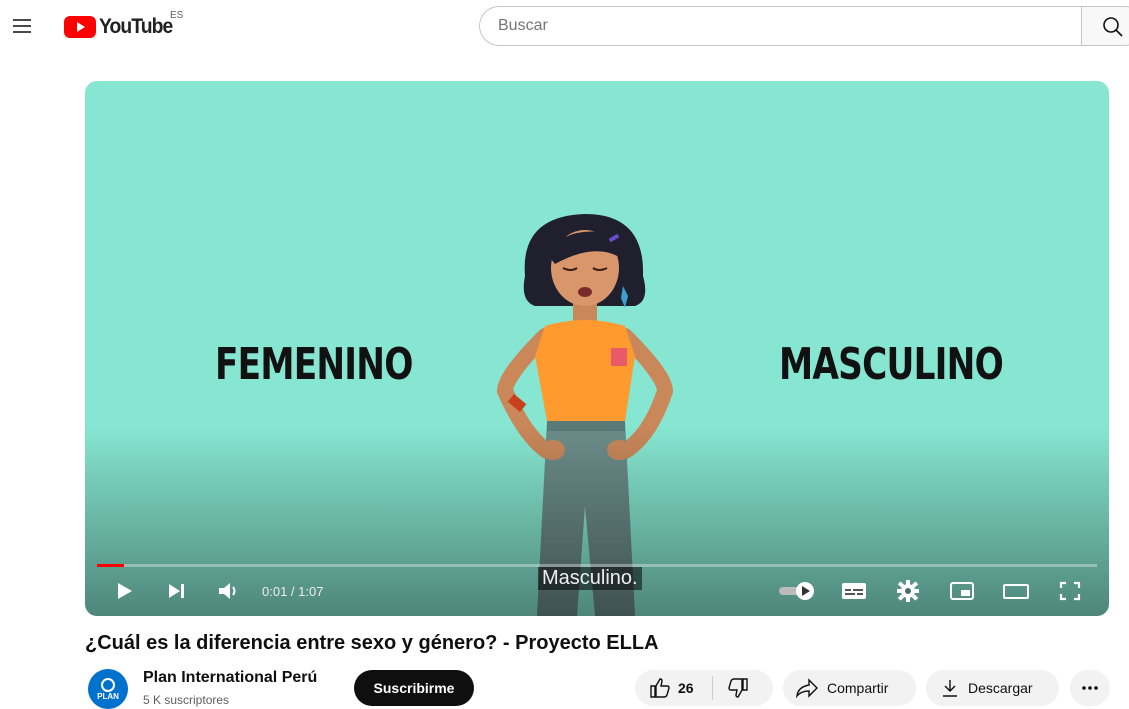  I want to click on menu-button, so click(22, 26).